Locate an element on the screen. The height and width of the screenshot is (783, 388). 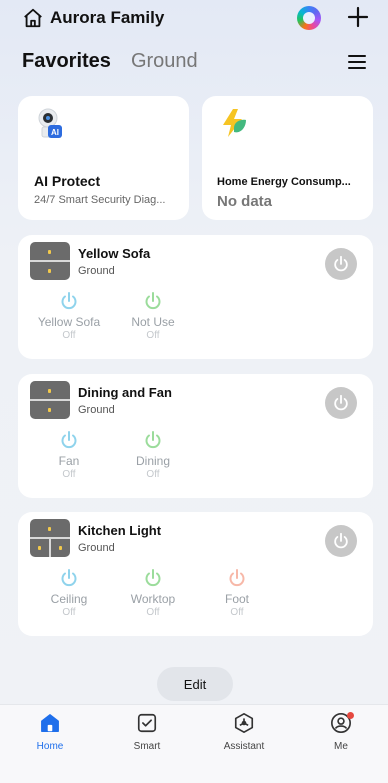
nav-me: Me is located at coordinates (341, 732).